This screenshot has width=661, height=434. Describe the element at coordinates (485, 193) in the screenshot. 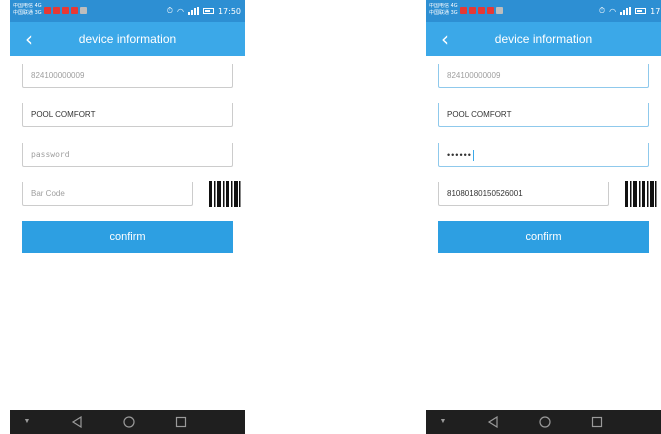

I see `barcode-value: 81080180150526001` at that location.